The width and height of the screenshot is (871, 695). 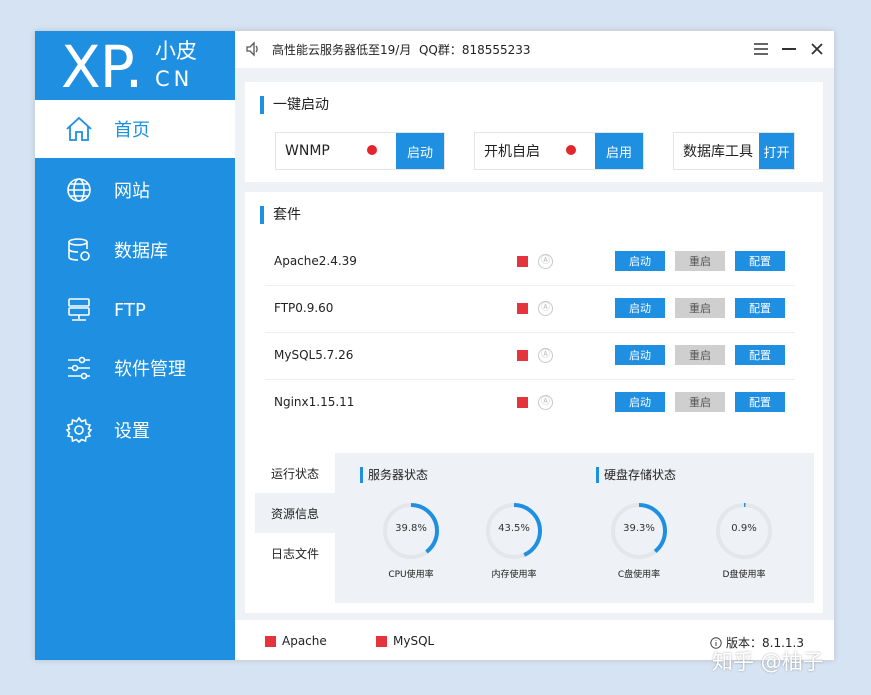 What do you see at coordinates (150, 369) in the screenshot?
I see `sidebar-item-label: 软件管理` at bounding box center [150, 369].